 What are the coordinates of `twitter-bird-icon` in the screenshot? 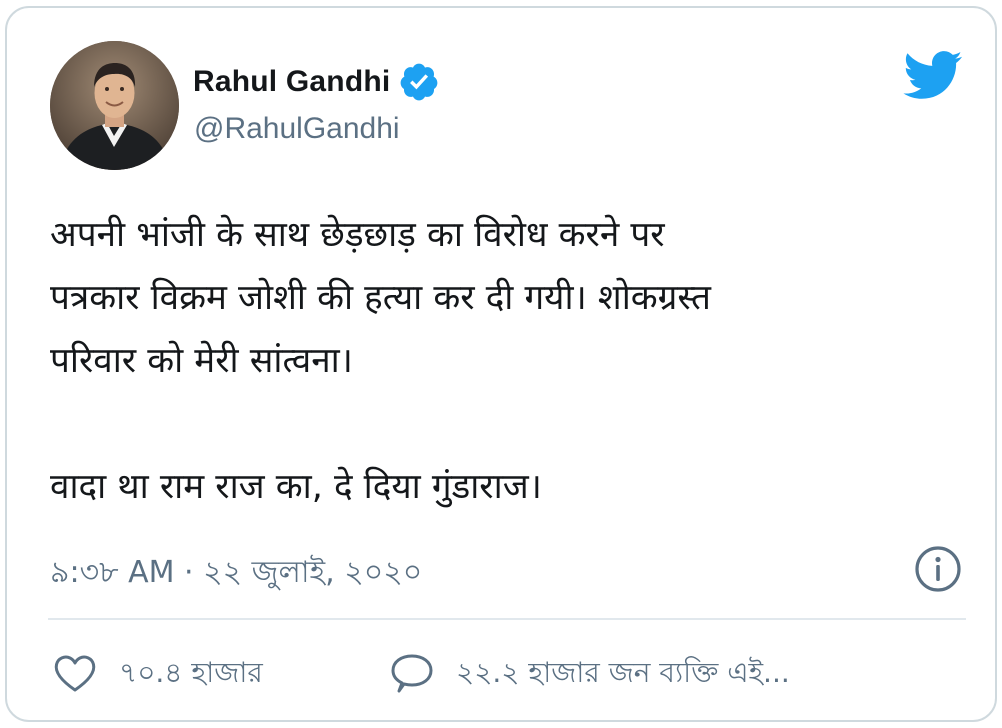 It's located at (932, 75).